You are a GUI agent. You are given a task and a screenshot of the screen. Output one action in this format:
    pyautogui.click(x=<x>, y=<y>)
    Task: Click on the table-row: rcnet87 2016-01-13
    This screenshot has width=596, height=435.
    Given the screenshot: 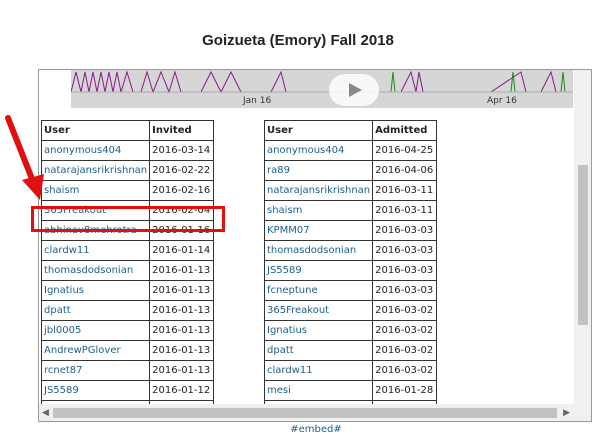 What is the action you would take?
    pyautogui.click(x=127, y=370)
    